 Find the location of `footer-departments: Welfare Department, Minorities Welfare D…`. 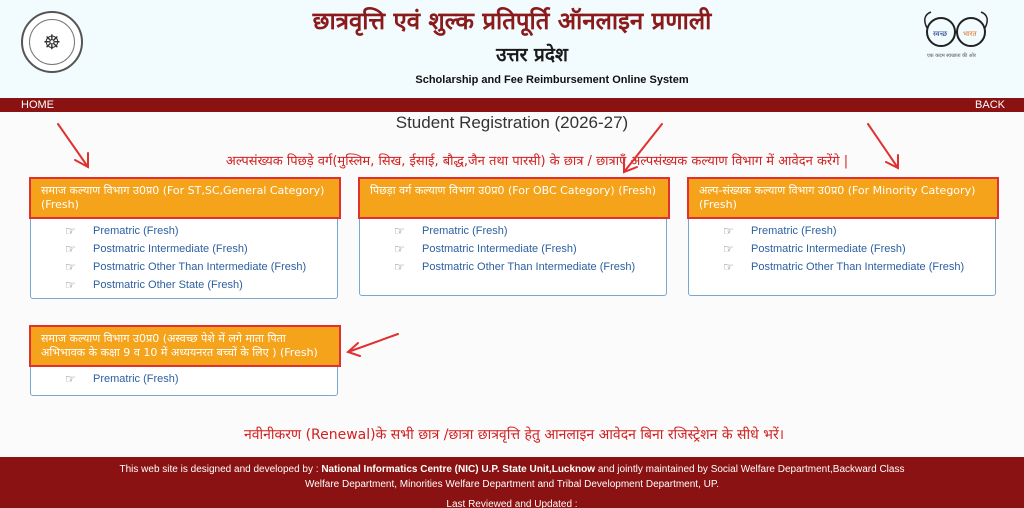

footer-departments: Welfare Department, Minorities Welfare D… is located at coordinates (512, 484).